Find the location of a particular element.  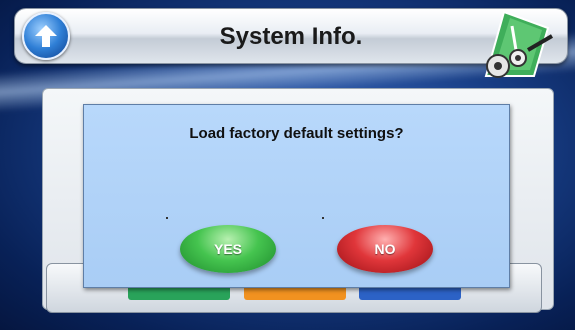

no-button: NO is located at coordinates (385, 249).